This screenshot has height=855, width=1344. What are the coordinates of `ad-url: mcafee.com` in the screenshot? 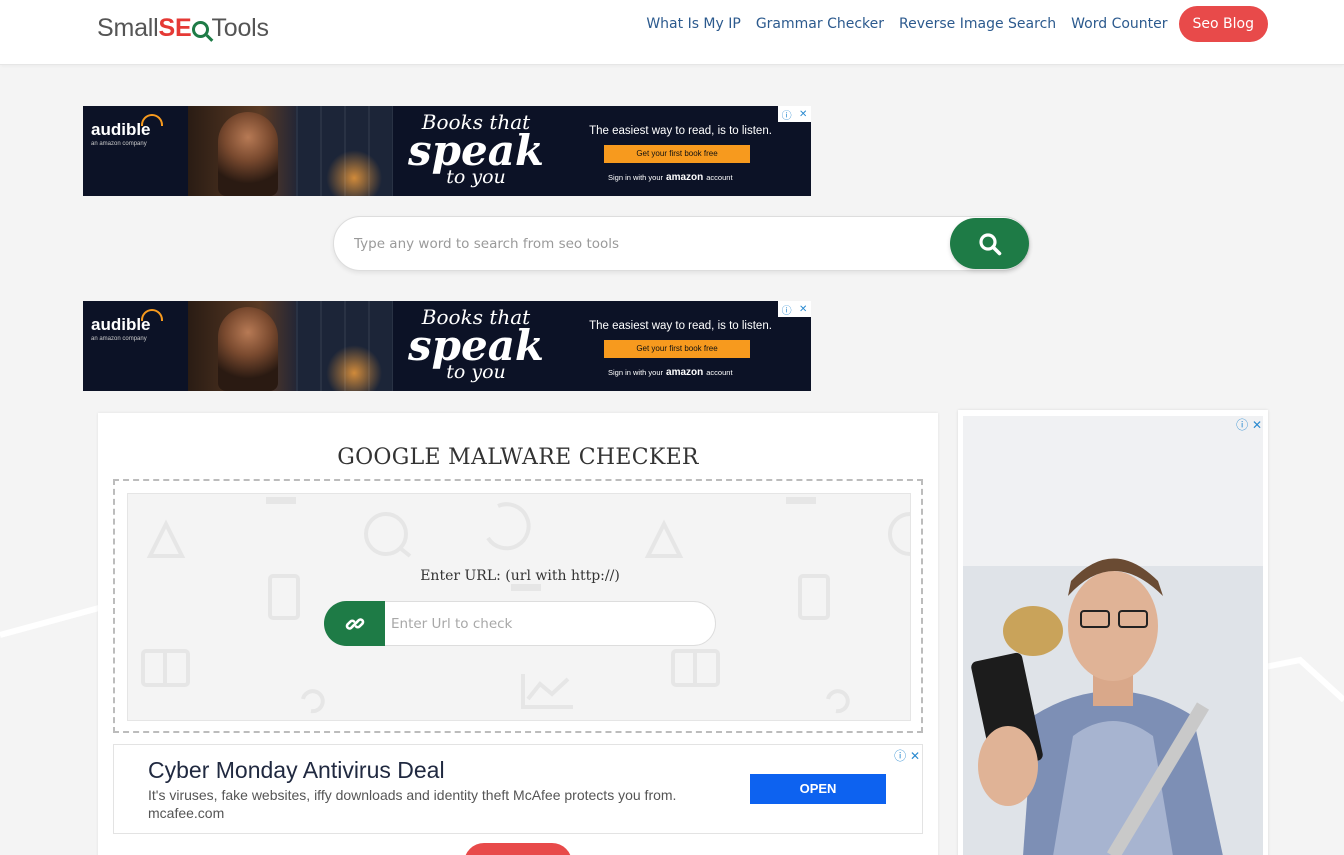 It's located at (186, 813).